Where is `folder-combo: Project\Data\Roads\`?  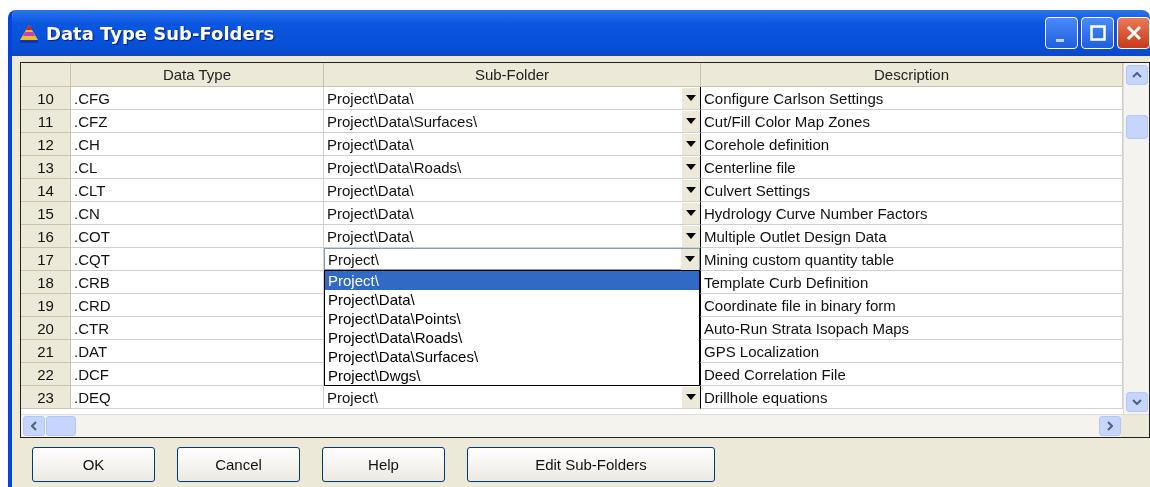 folder-combo: Project\Data\Roads\ is located at coordinates (512, 167).